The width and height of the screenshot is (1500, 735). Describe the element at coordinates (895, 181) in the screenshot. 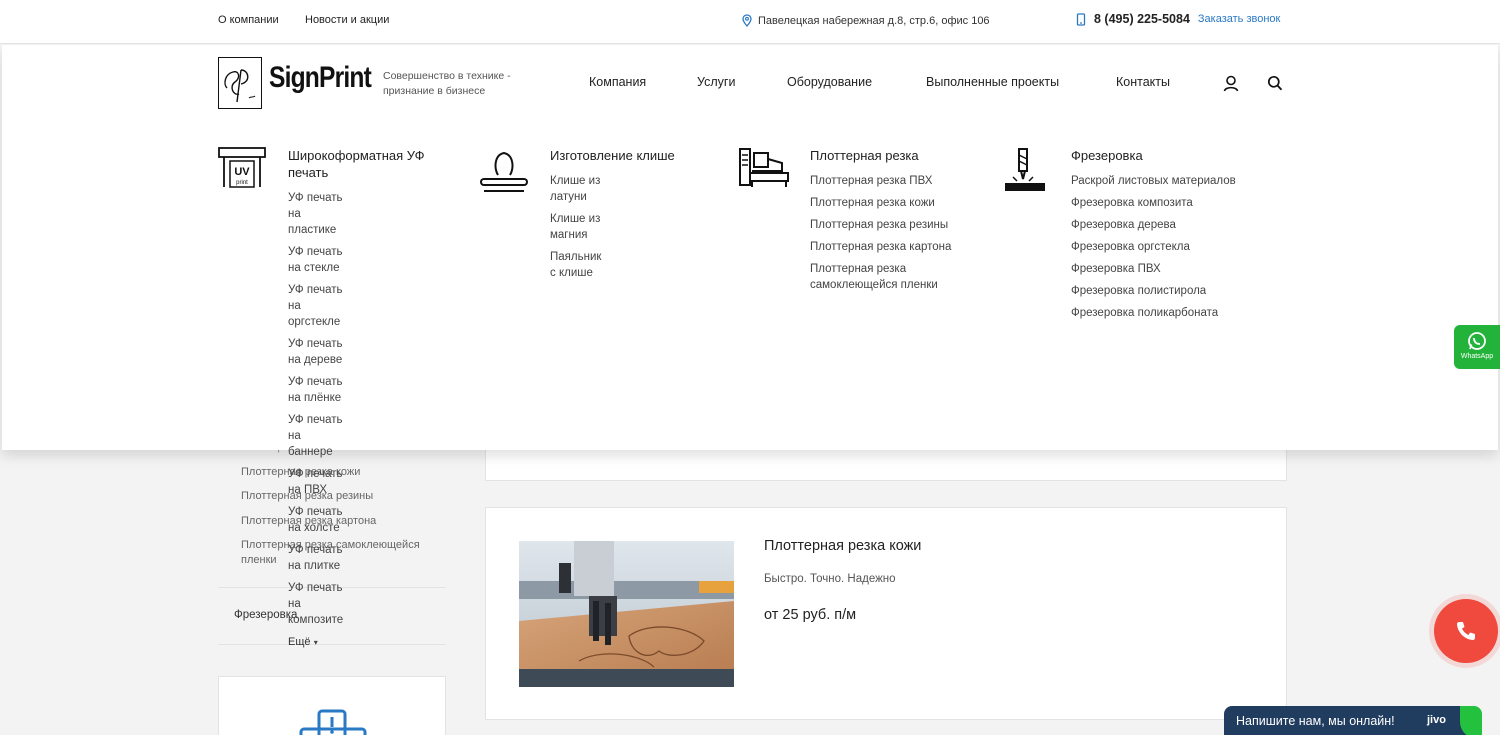

I see `menu-item: Плоттерная резка ПВХ` at that location.